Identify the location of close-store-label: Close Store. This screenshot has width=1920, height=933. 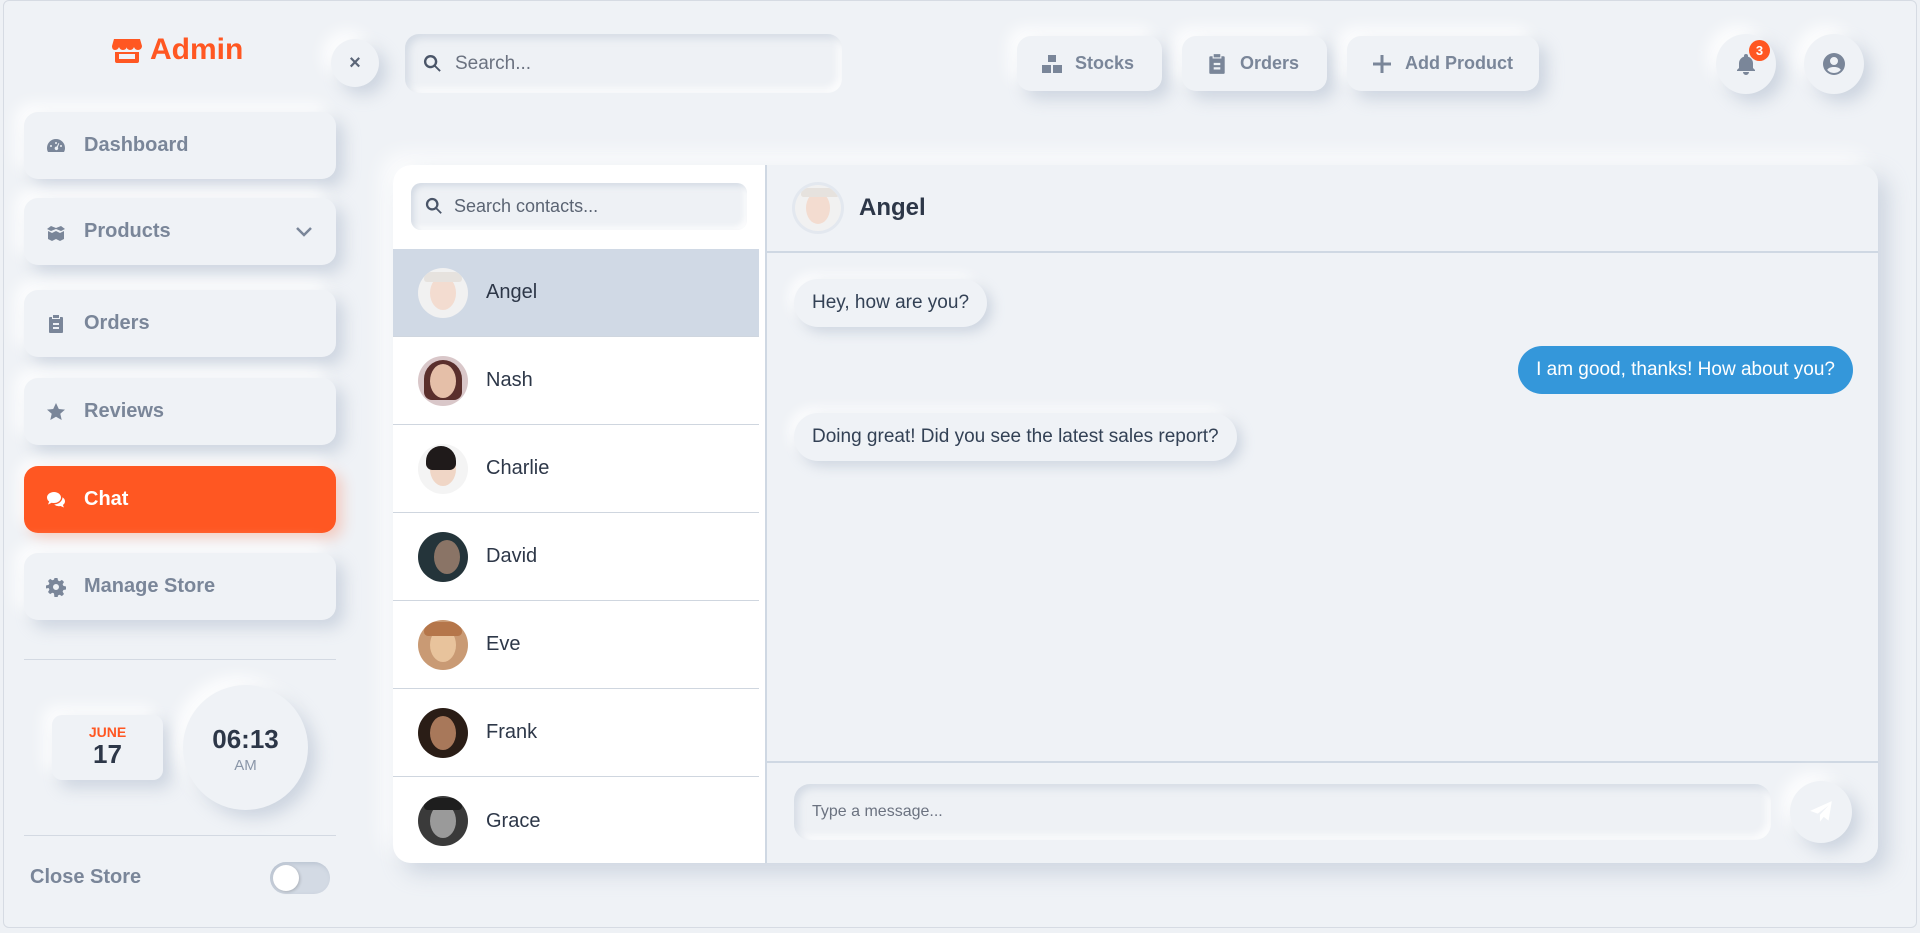
(86, 877).